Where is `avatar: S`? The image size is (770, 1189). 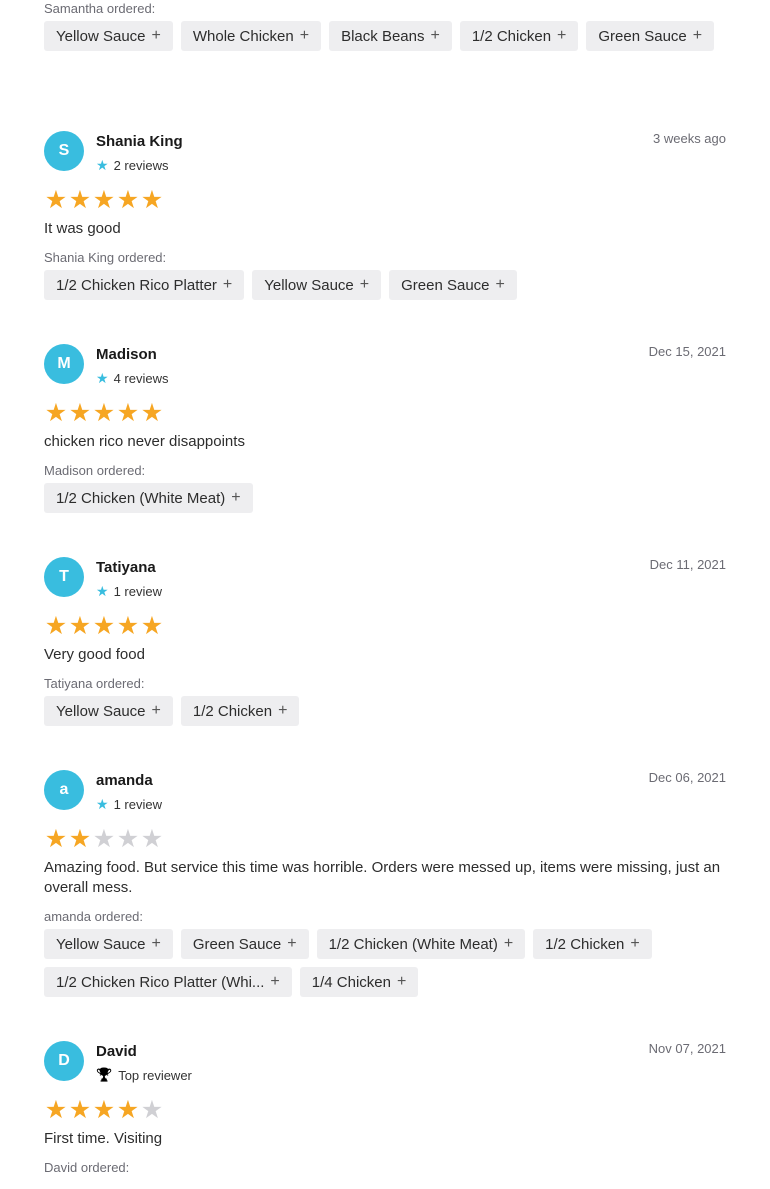
avatar: S is located at coordinates (64, 151).